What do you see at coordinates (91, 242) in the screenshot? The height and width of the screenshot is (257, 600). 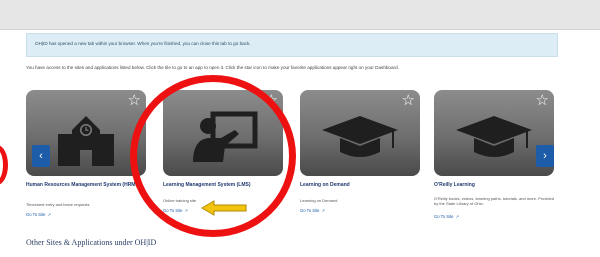 I see `other-sites-heading: Other Sites & Applications under OH|ID` at bounding box center [91, 242].